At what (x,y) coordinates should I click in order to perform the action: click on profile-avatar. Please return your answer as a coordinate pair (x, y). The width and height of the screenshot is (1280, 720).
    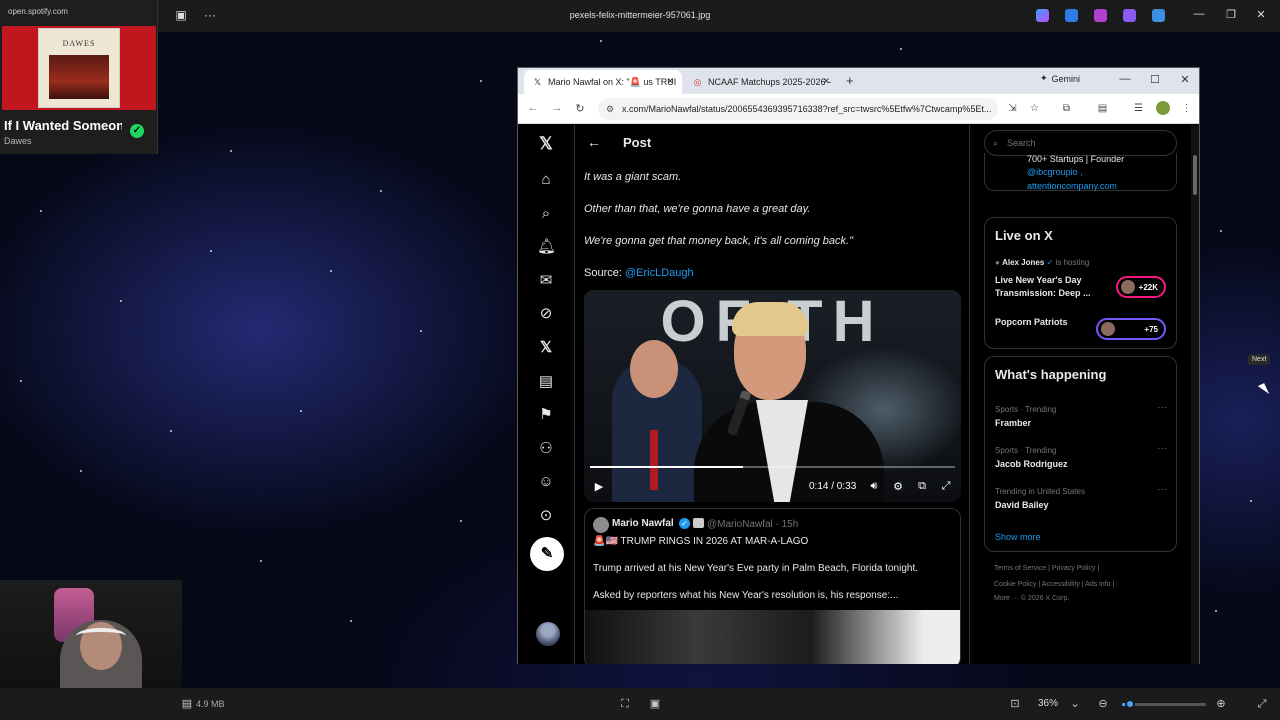
    Looking at the image, I should click on (1163, 108).